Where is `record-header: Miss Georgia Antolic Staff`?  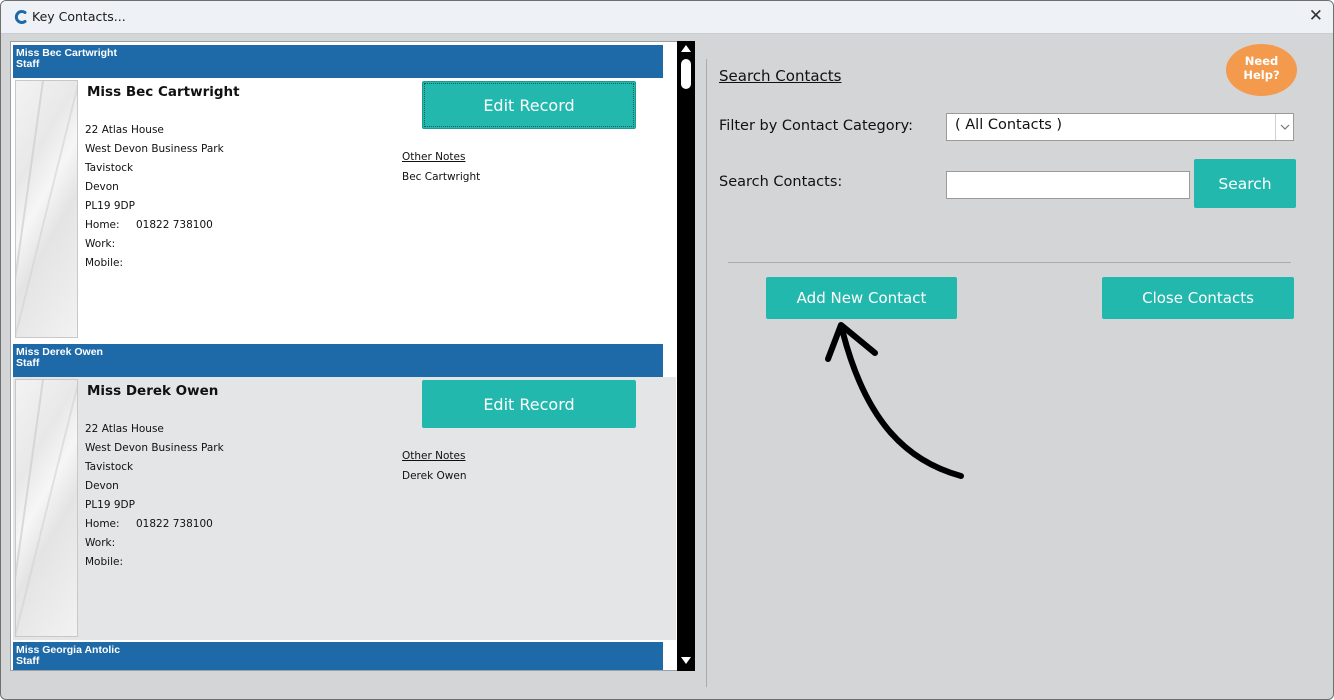 record-header: Miss Georgia Antolic Staff is located at coordinates (338, 656).